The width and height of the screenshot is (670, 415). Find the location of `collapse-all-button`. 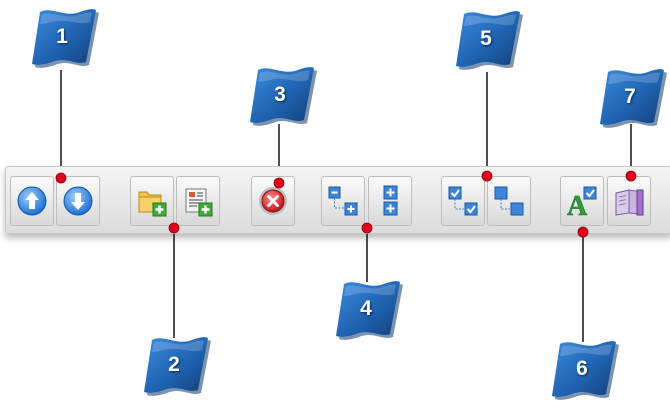

collapse-all-button is located at coordinates (343, 201).